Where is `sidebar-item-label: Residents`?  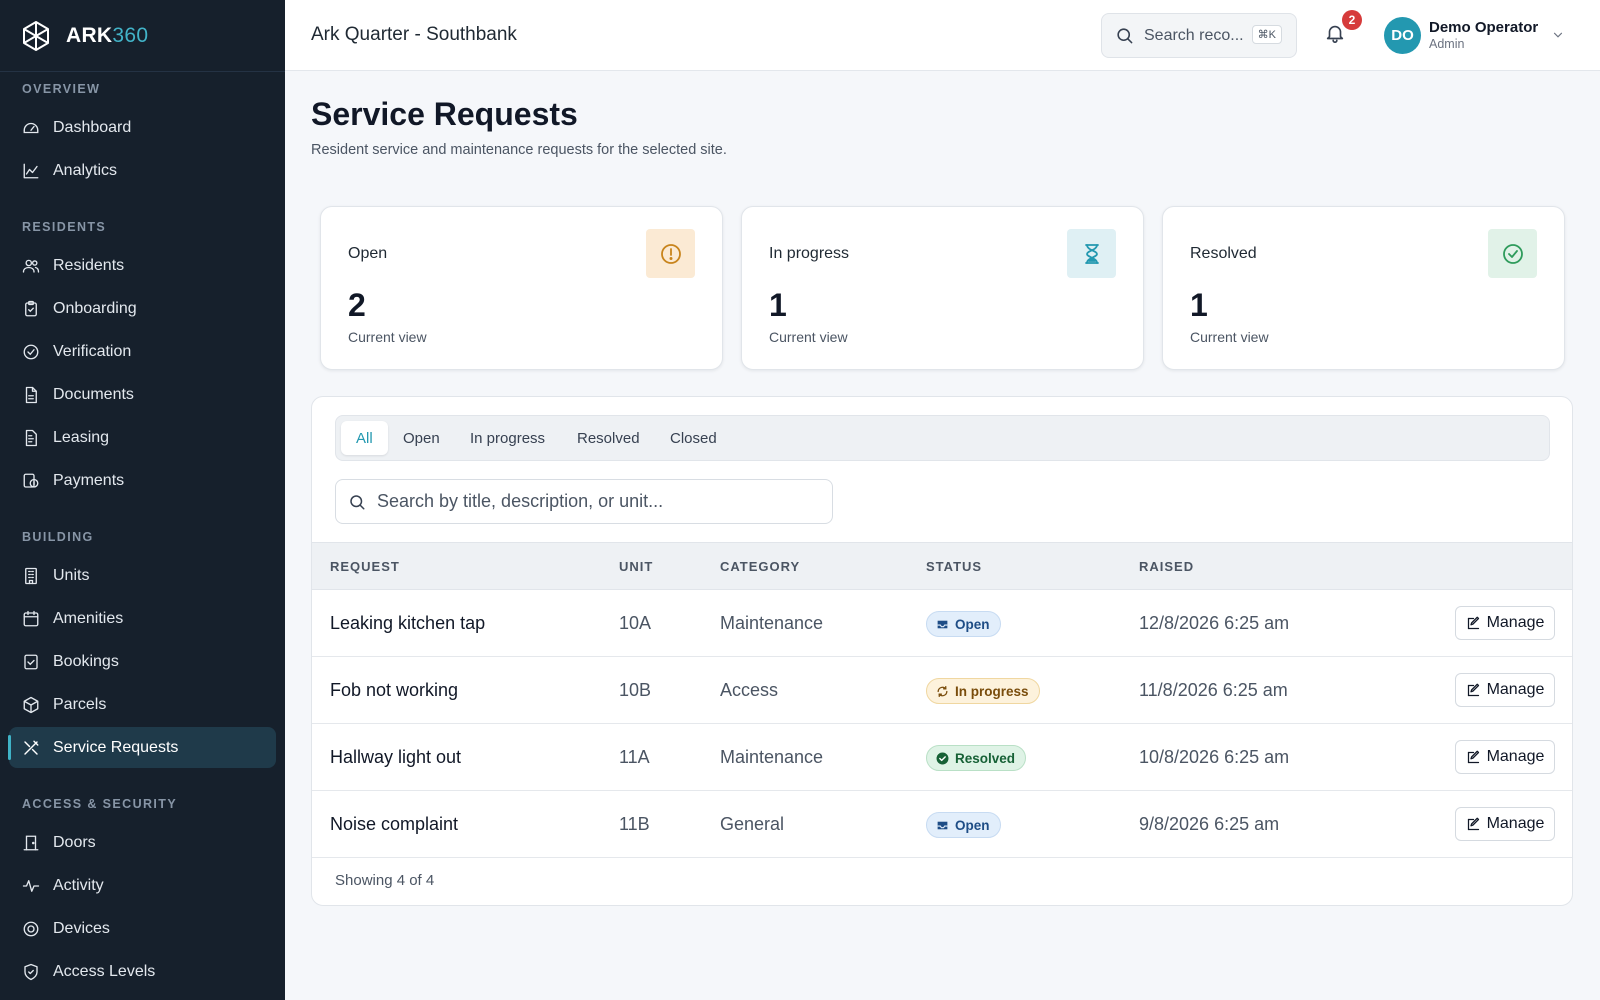 sidebar-item-label: Residents is located at coordinates (89, 265).